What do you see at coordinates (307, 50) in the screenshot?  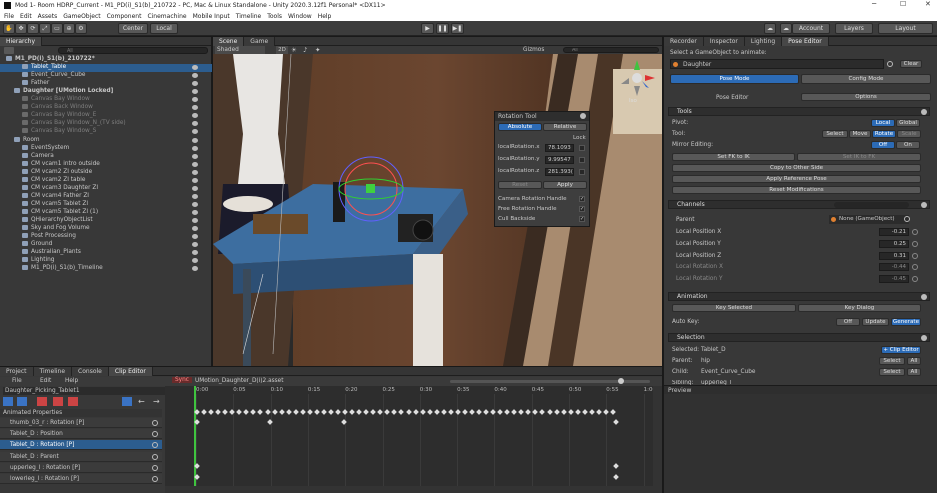 I see `audio-toggle-icon: ♪` at bounding box center [307, 50].